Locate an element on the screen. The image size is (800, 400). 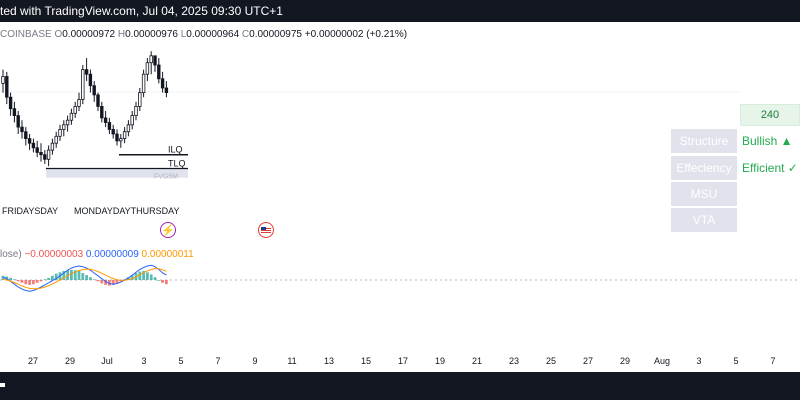
day-labels-mid: MONDAYDAYTHURSDAY is located at coordinates (127, 211).